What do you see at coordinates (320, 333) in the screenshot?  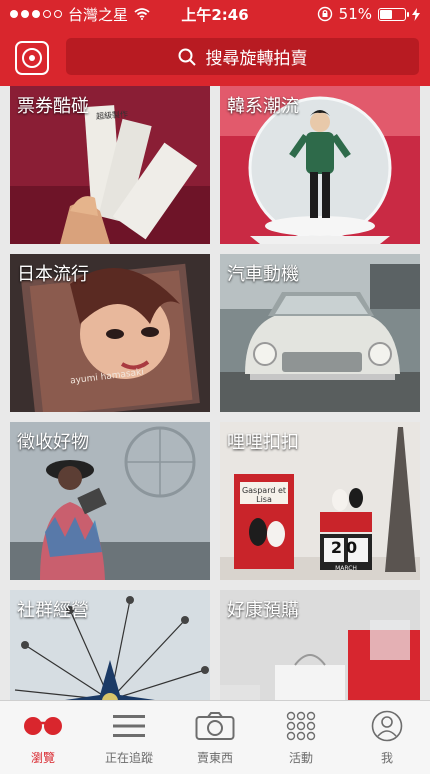 I see `category-tile-cars: 汽車動機` at bounding box center [320, 333].